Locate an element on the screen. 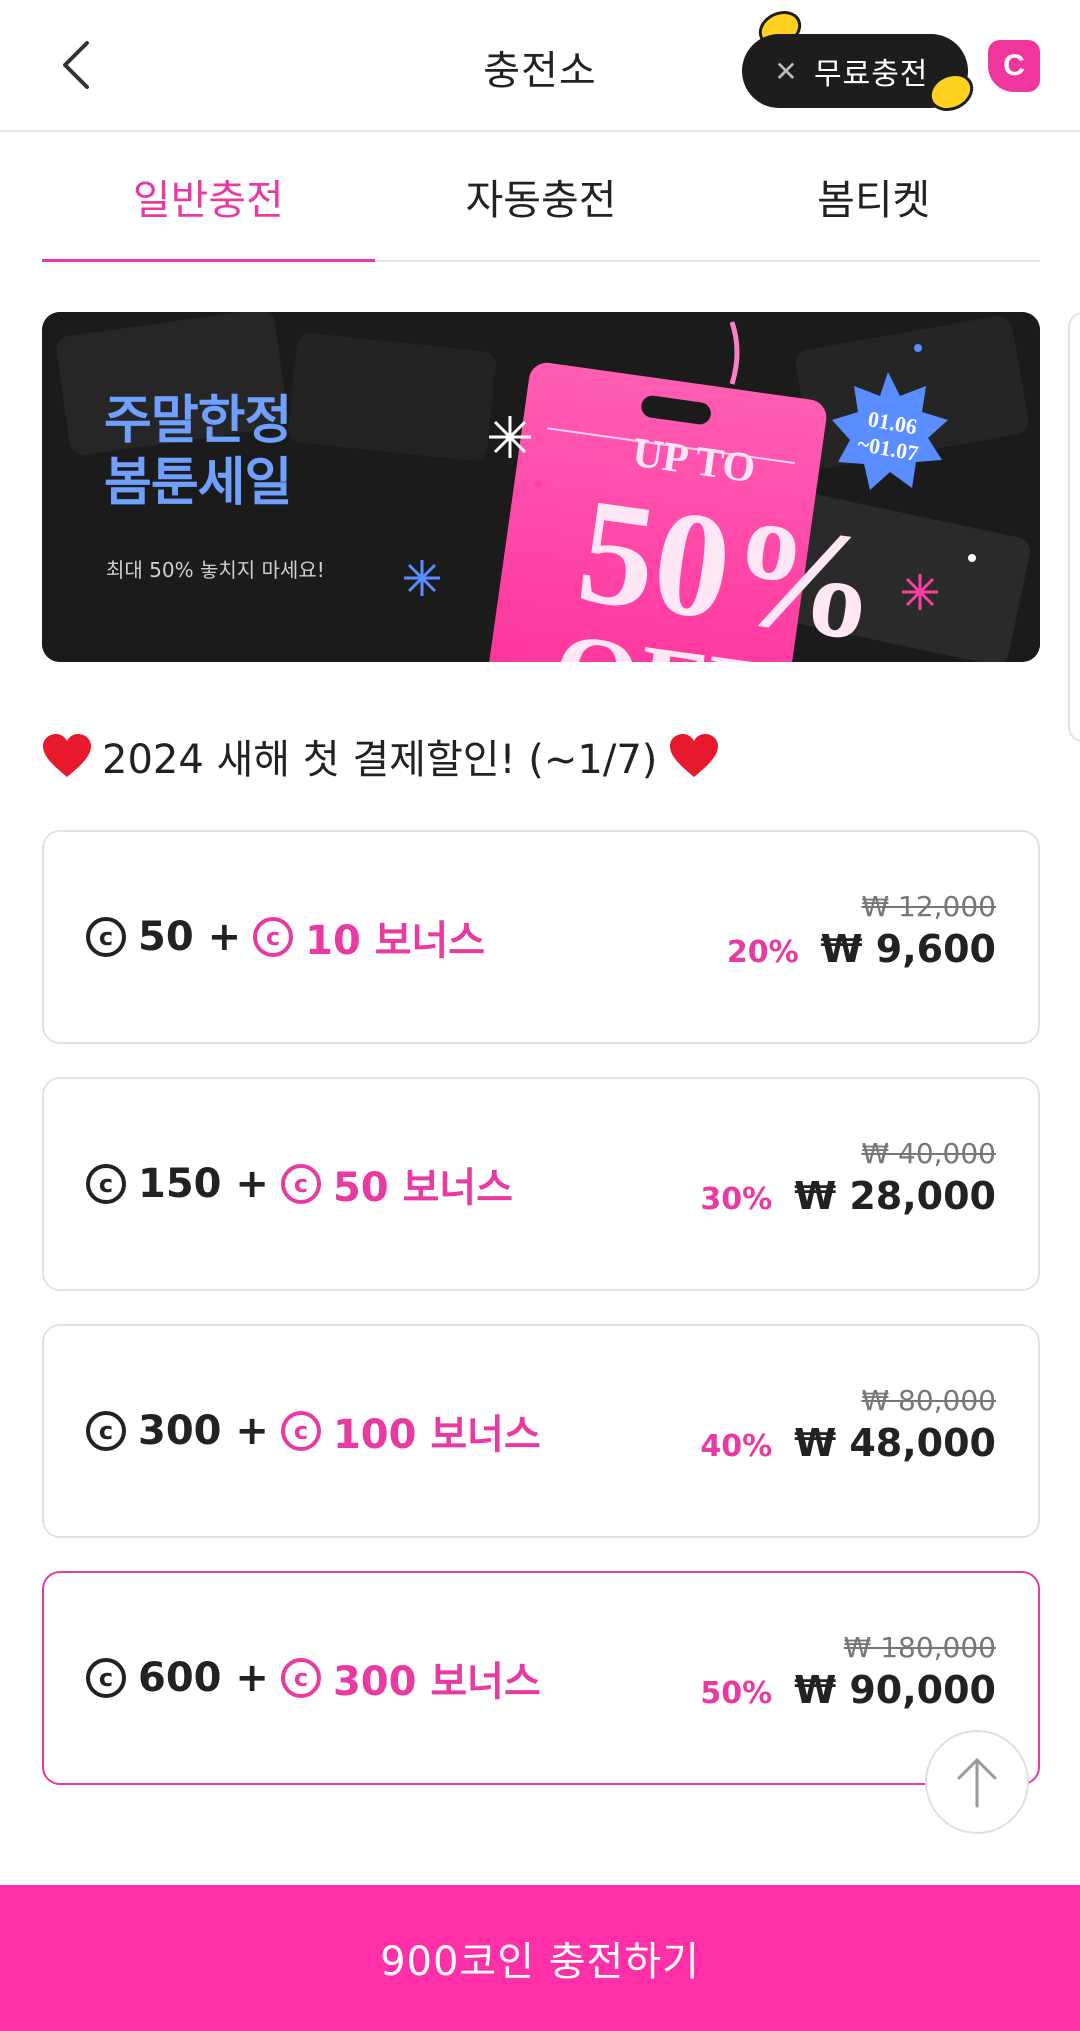  arrow-up-icon is located at coordinates (977, 1783).